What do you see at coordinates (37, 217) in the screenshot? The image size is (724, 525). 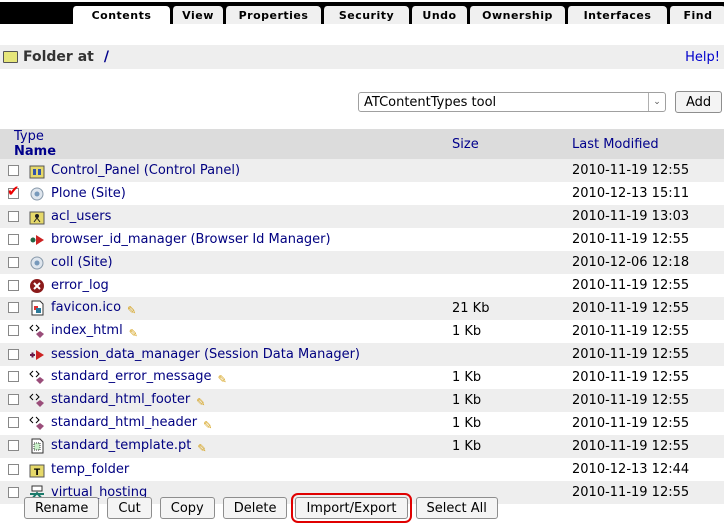 I see `user-folder-icon` at bounding box center [37, 217].